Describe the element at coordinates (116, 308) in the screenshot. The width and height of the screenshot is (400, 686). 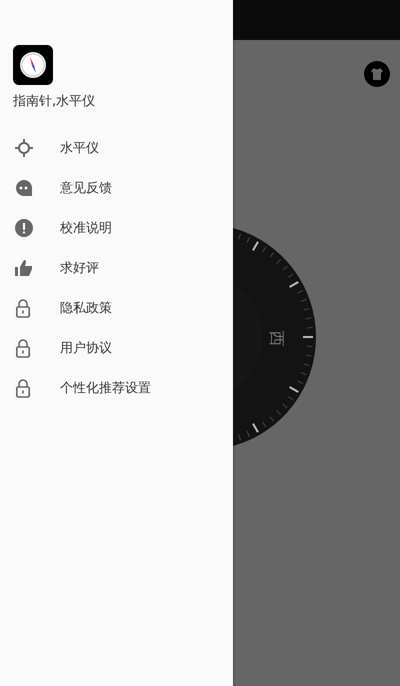
I see `menu-item: 隐私政策` at that location.